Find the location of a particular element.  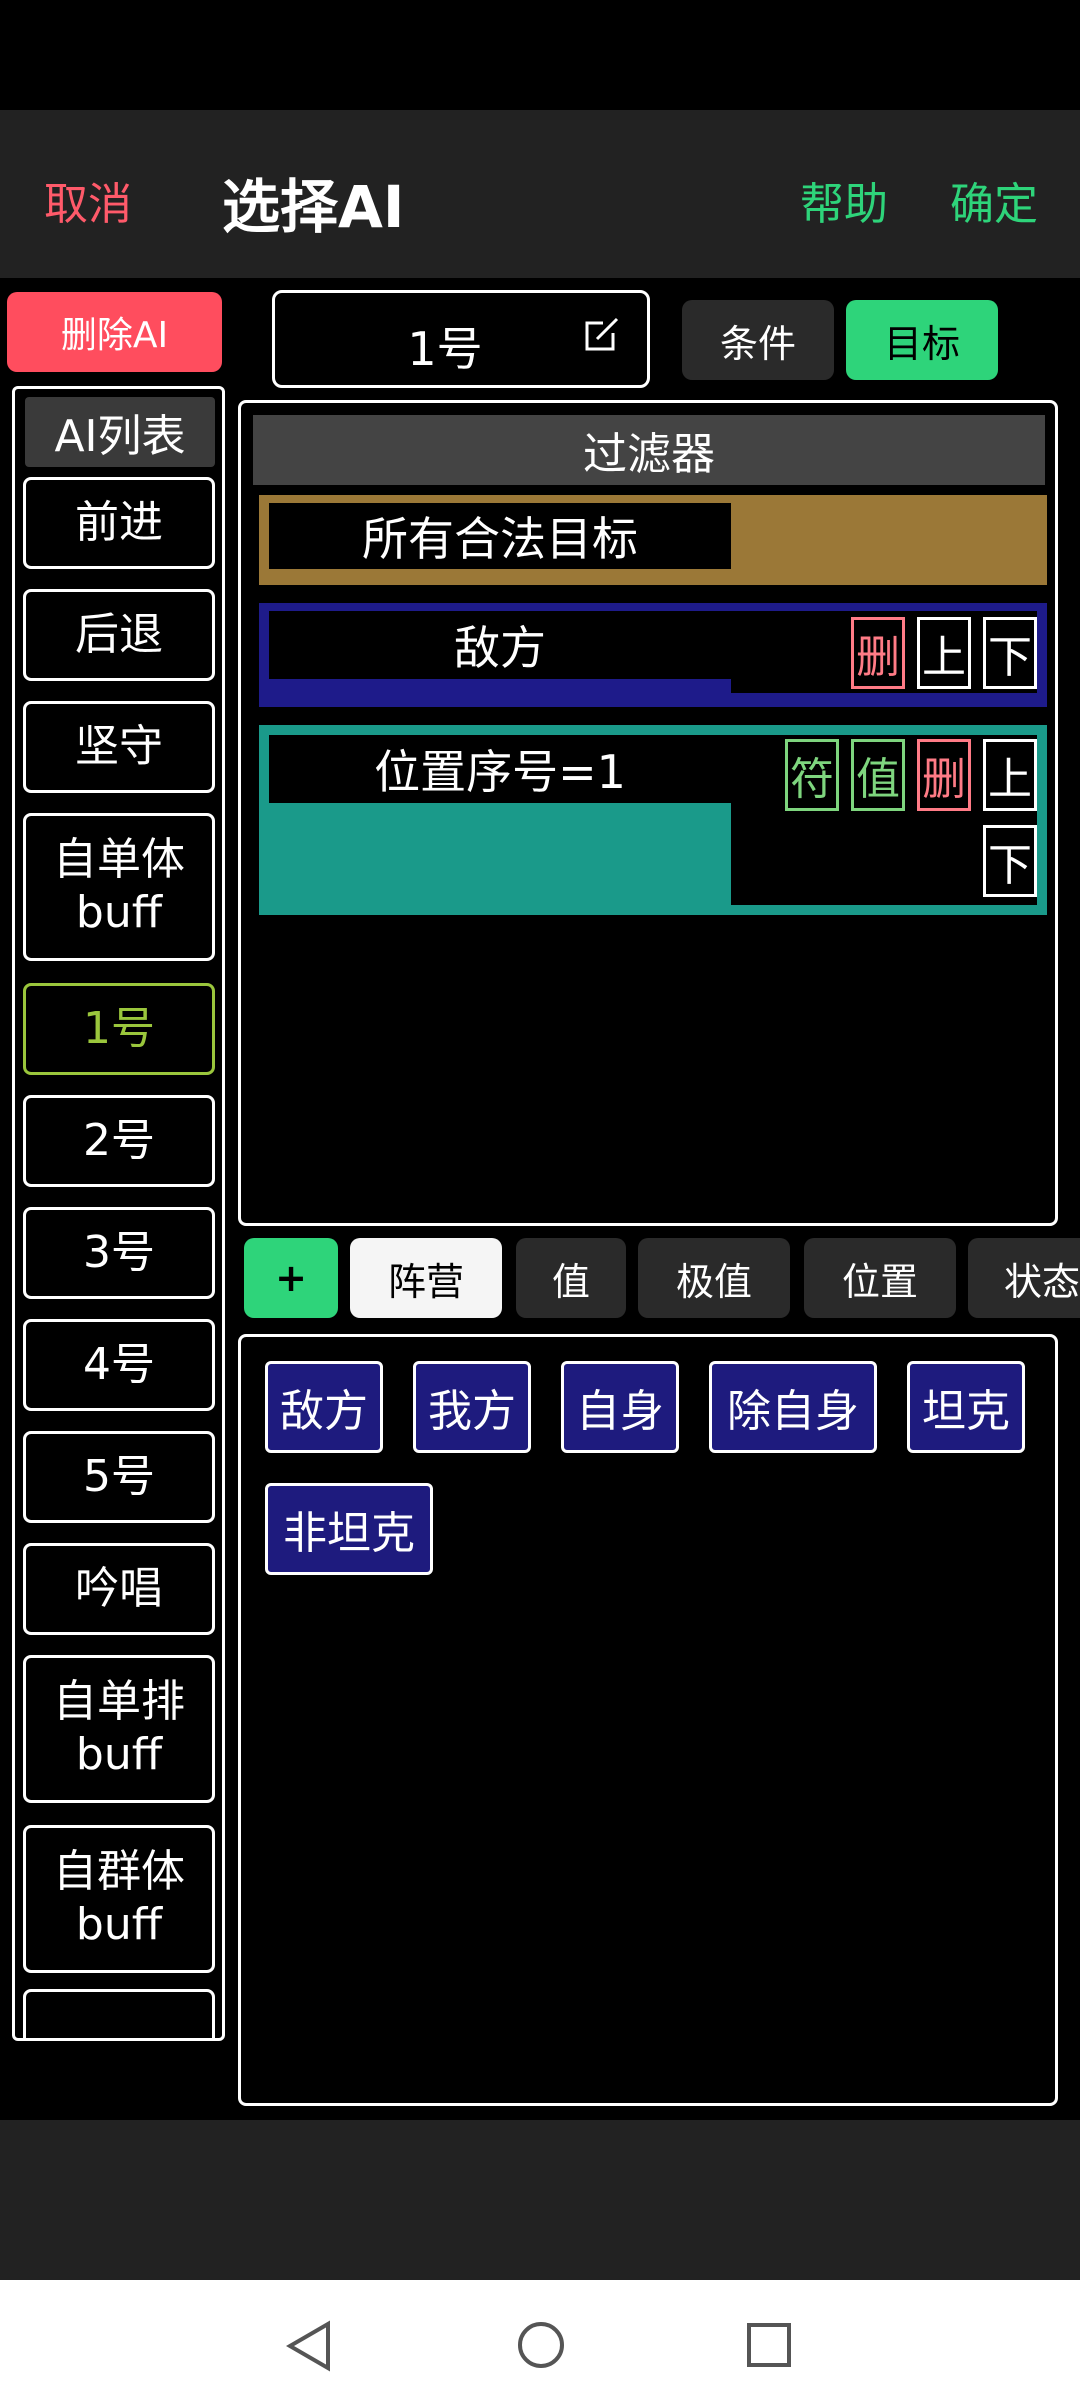

tab-condition: 条件 is located at coordinates (758, 340).